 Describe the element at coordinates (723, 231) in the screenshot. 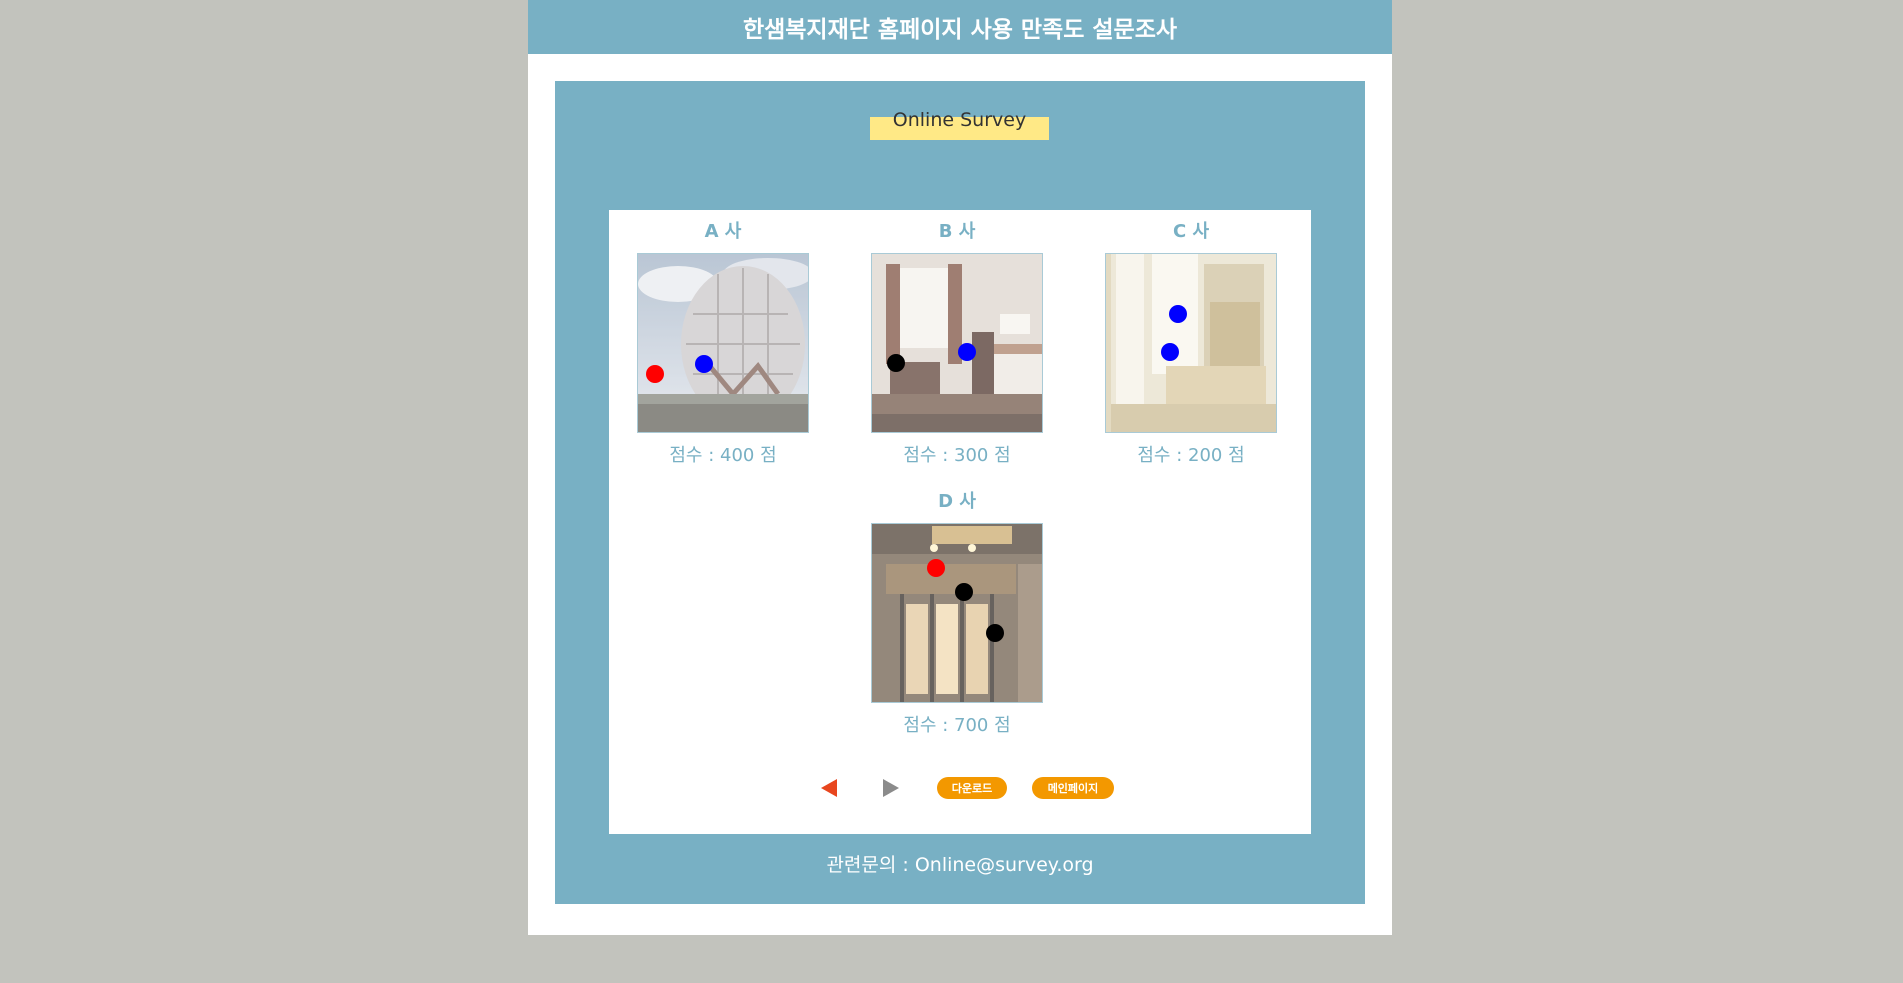

I see `company-title: A 사` at that location.